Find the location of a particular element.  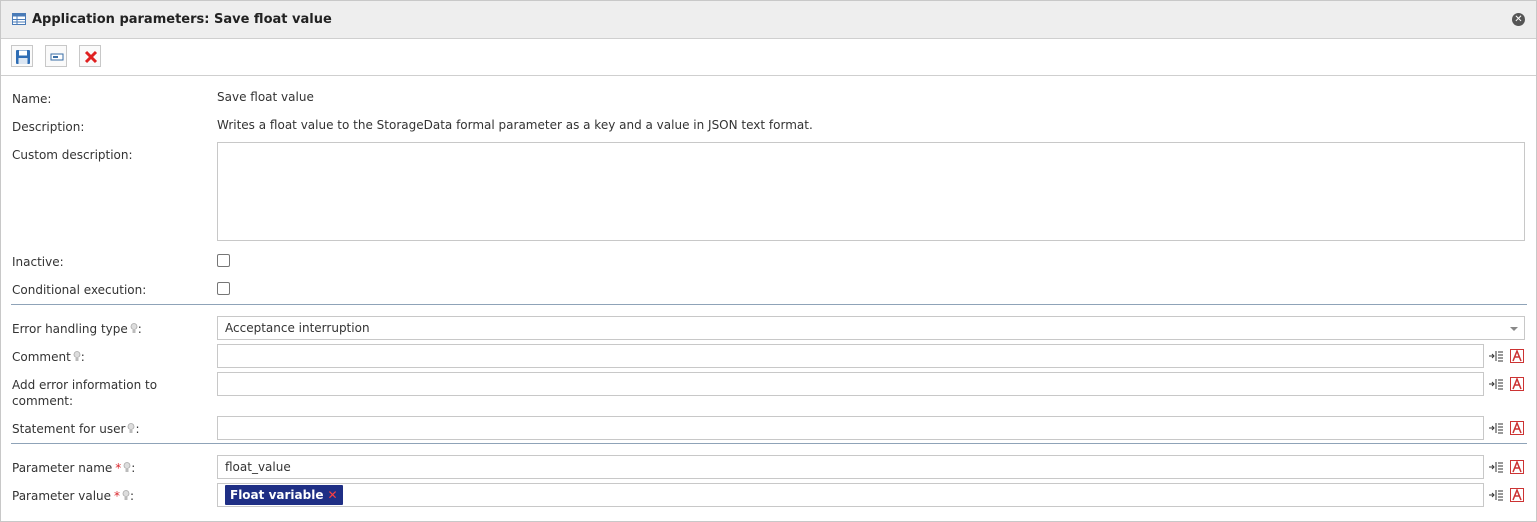

error-handling-select: Acceptance interruption is located at coordinates (871, 328).